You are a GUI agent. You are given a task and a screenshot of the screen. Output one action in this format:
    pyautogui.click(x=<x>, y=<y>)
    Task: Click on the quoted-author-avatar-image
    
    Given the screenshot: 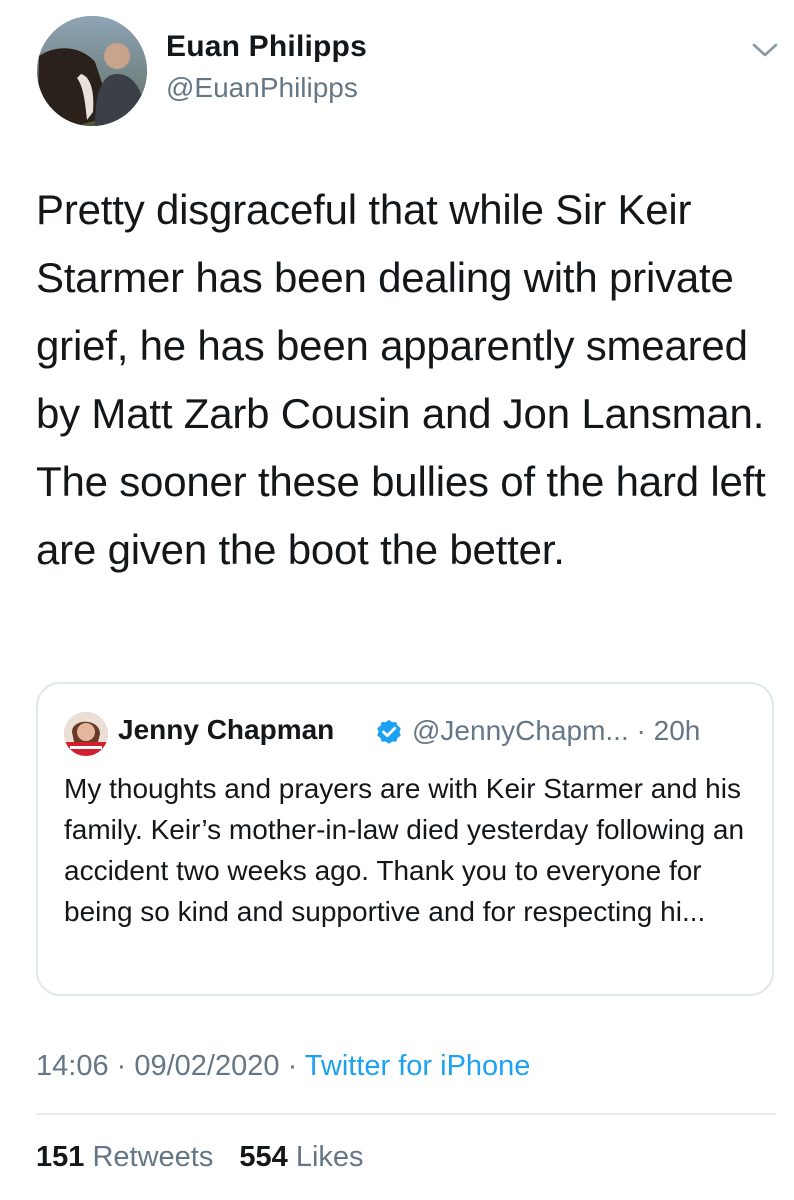 What is the action you would take?
    pyautogui.click(x=86, y=734)
    